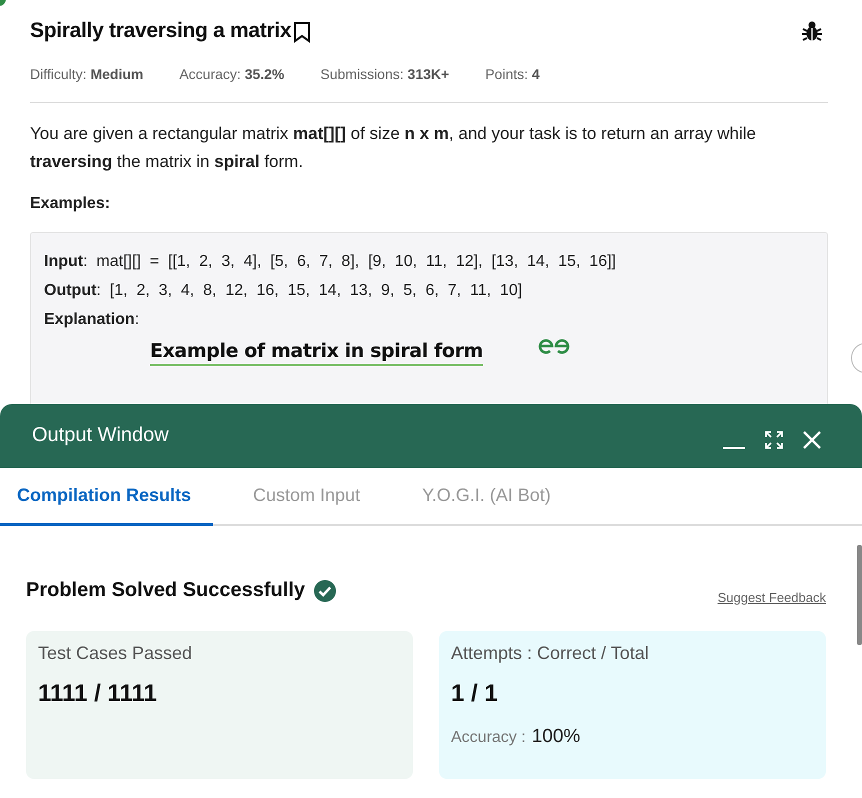 The image size is (862, 798). Describe the element at coordinates (284, 291) in the screenshot. I see `example-text: Output: [1, 2, 3, 4, 8, 12, 16, 15, 14, 13, 9, 5, 6, 7, 11, 10]` at that location.